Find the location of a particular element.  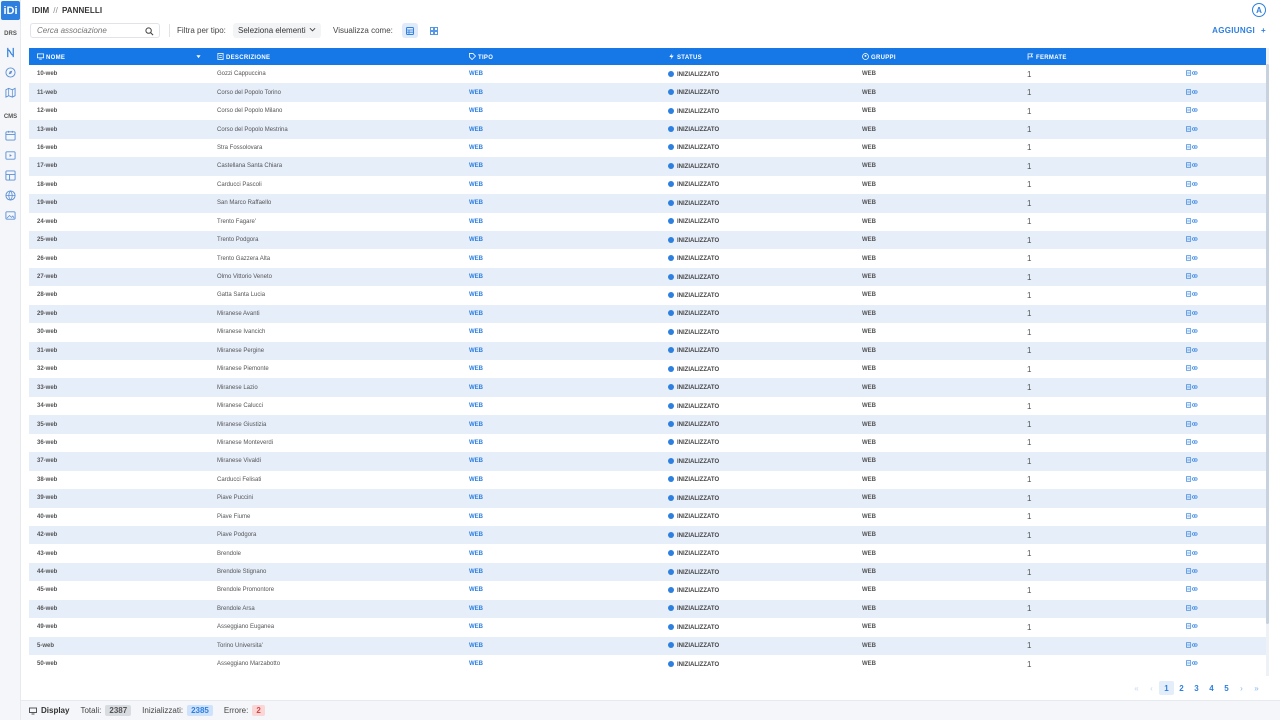

first-page-button: « is located at coordinates (1136, 688).